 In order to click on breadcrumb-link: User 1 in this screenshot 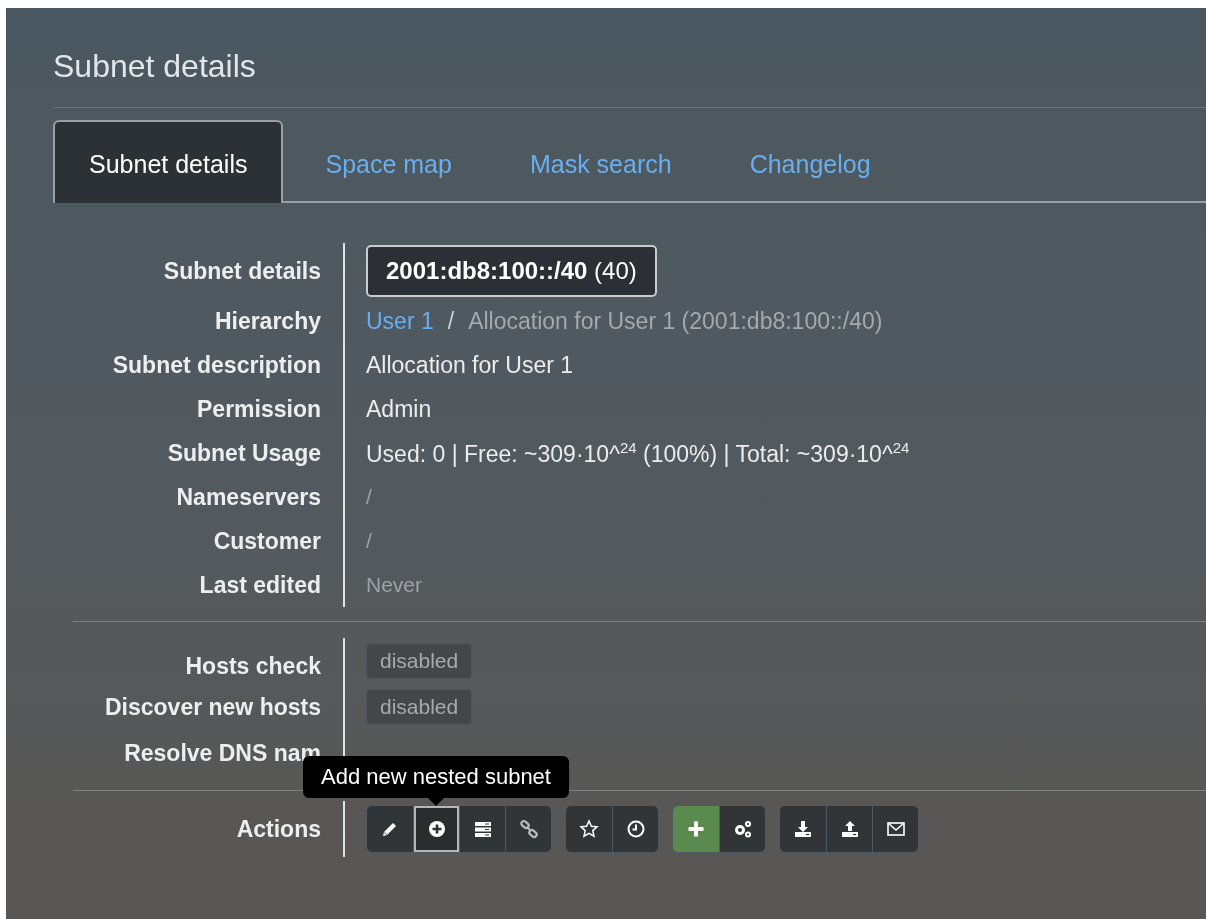, I will do `click(400, 321)`.